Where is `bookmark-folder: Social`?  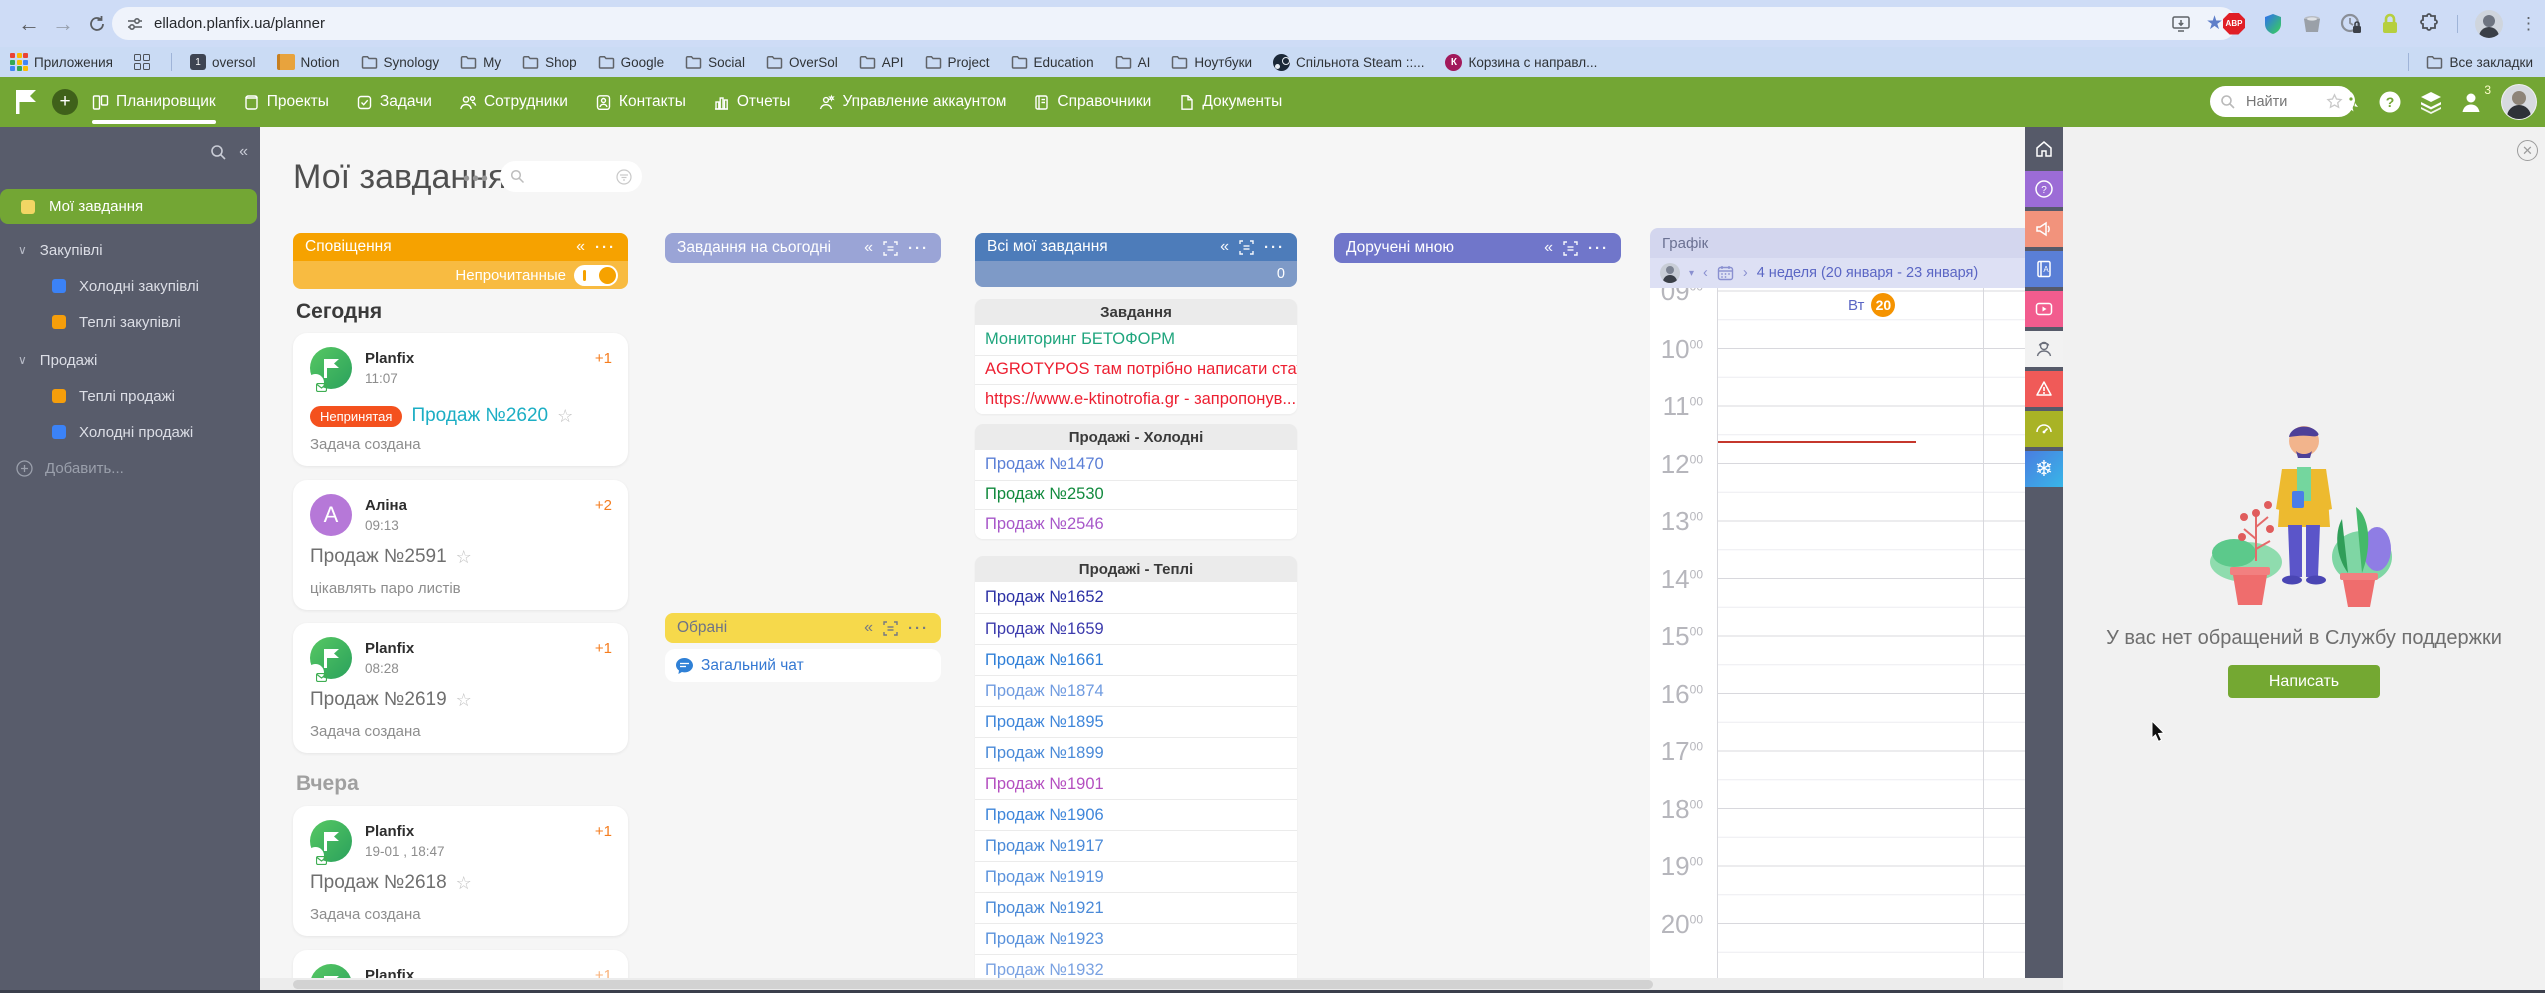
bookmark-folder: Social is located at coordinates (715, 62).